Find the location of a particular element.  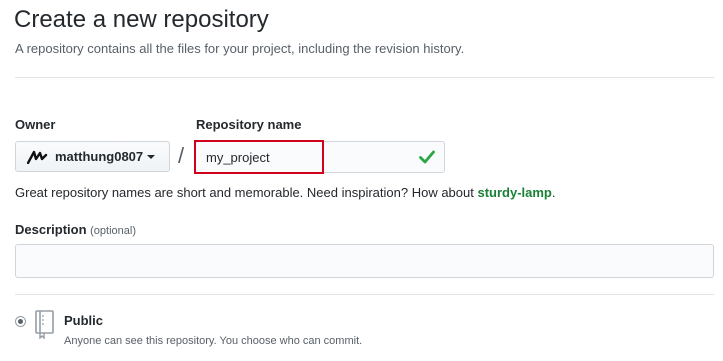

page-title: Create a new repository is located at coordinates (141, 19).